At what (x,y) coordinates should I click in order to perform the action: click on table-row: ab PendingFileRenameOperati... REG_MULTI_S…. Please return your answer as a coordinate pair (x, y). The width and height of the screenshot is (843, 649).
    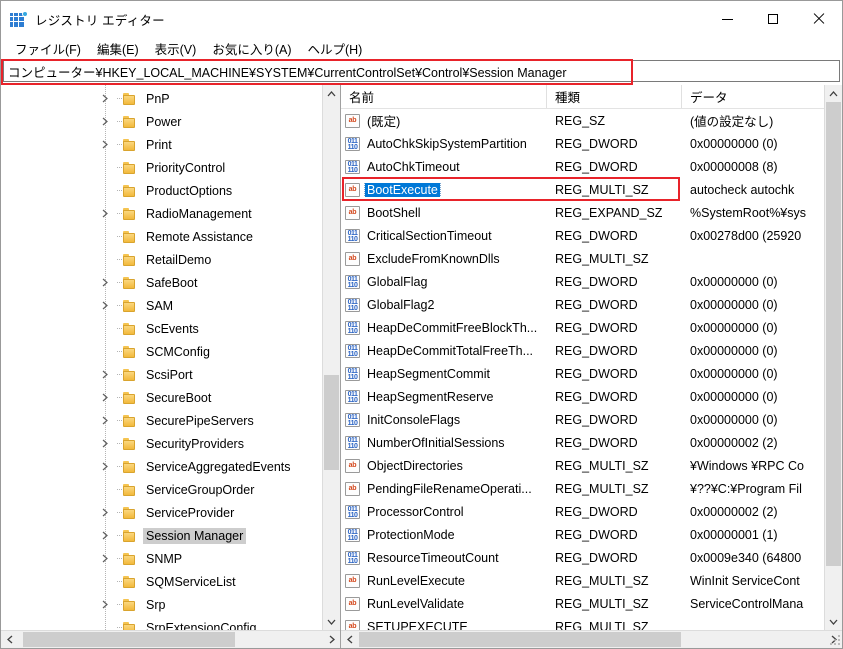
    Looking at the image, I should click on (582, 488).